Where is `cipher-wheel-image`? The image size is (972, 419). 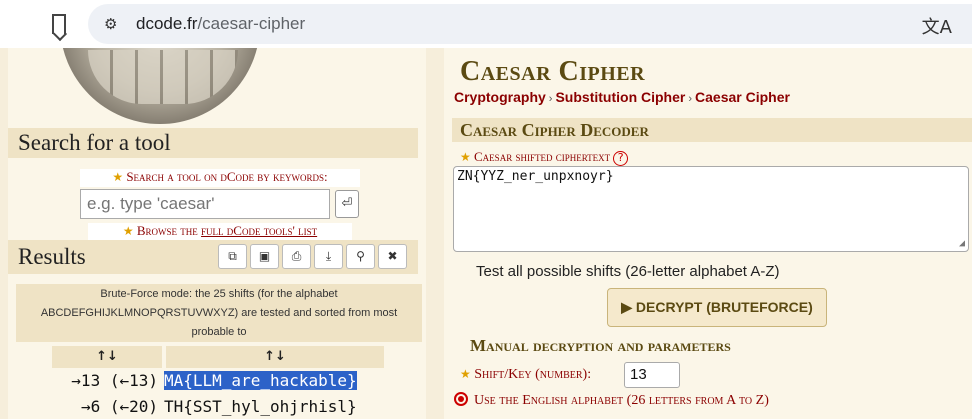 cipher-wheel-image is located at coordinates (160, 86).